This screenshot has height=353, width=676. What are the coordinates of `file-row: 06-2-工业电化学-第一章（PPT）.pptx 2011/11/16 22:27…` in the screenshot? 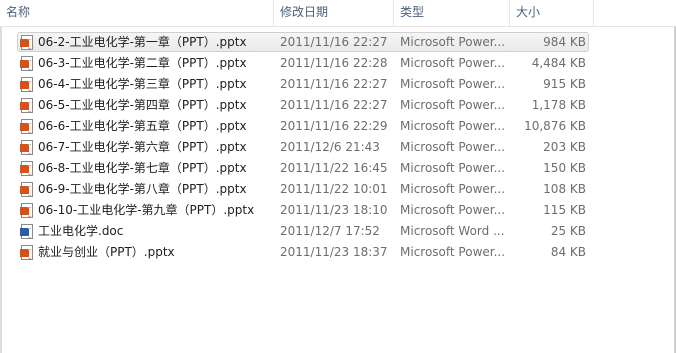 It's located at (303, 42).